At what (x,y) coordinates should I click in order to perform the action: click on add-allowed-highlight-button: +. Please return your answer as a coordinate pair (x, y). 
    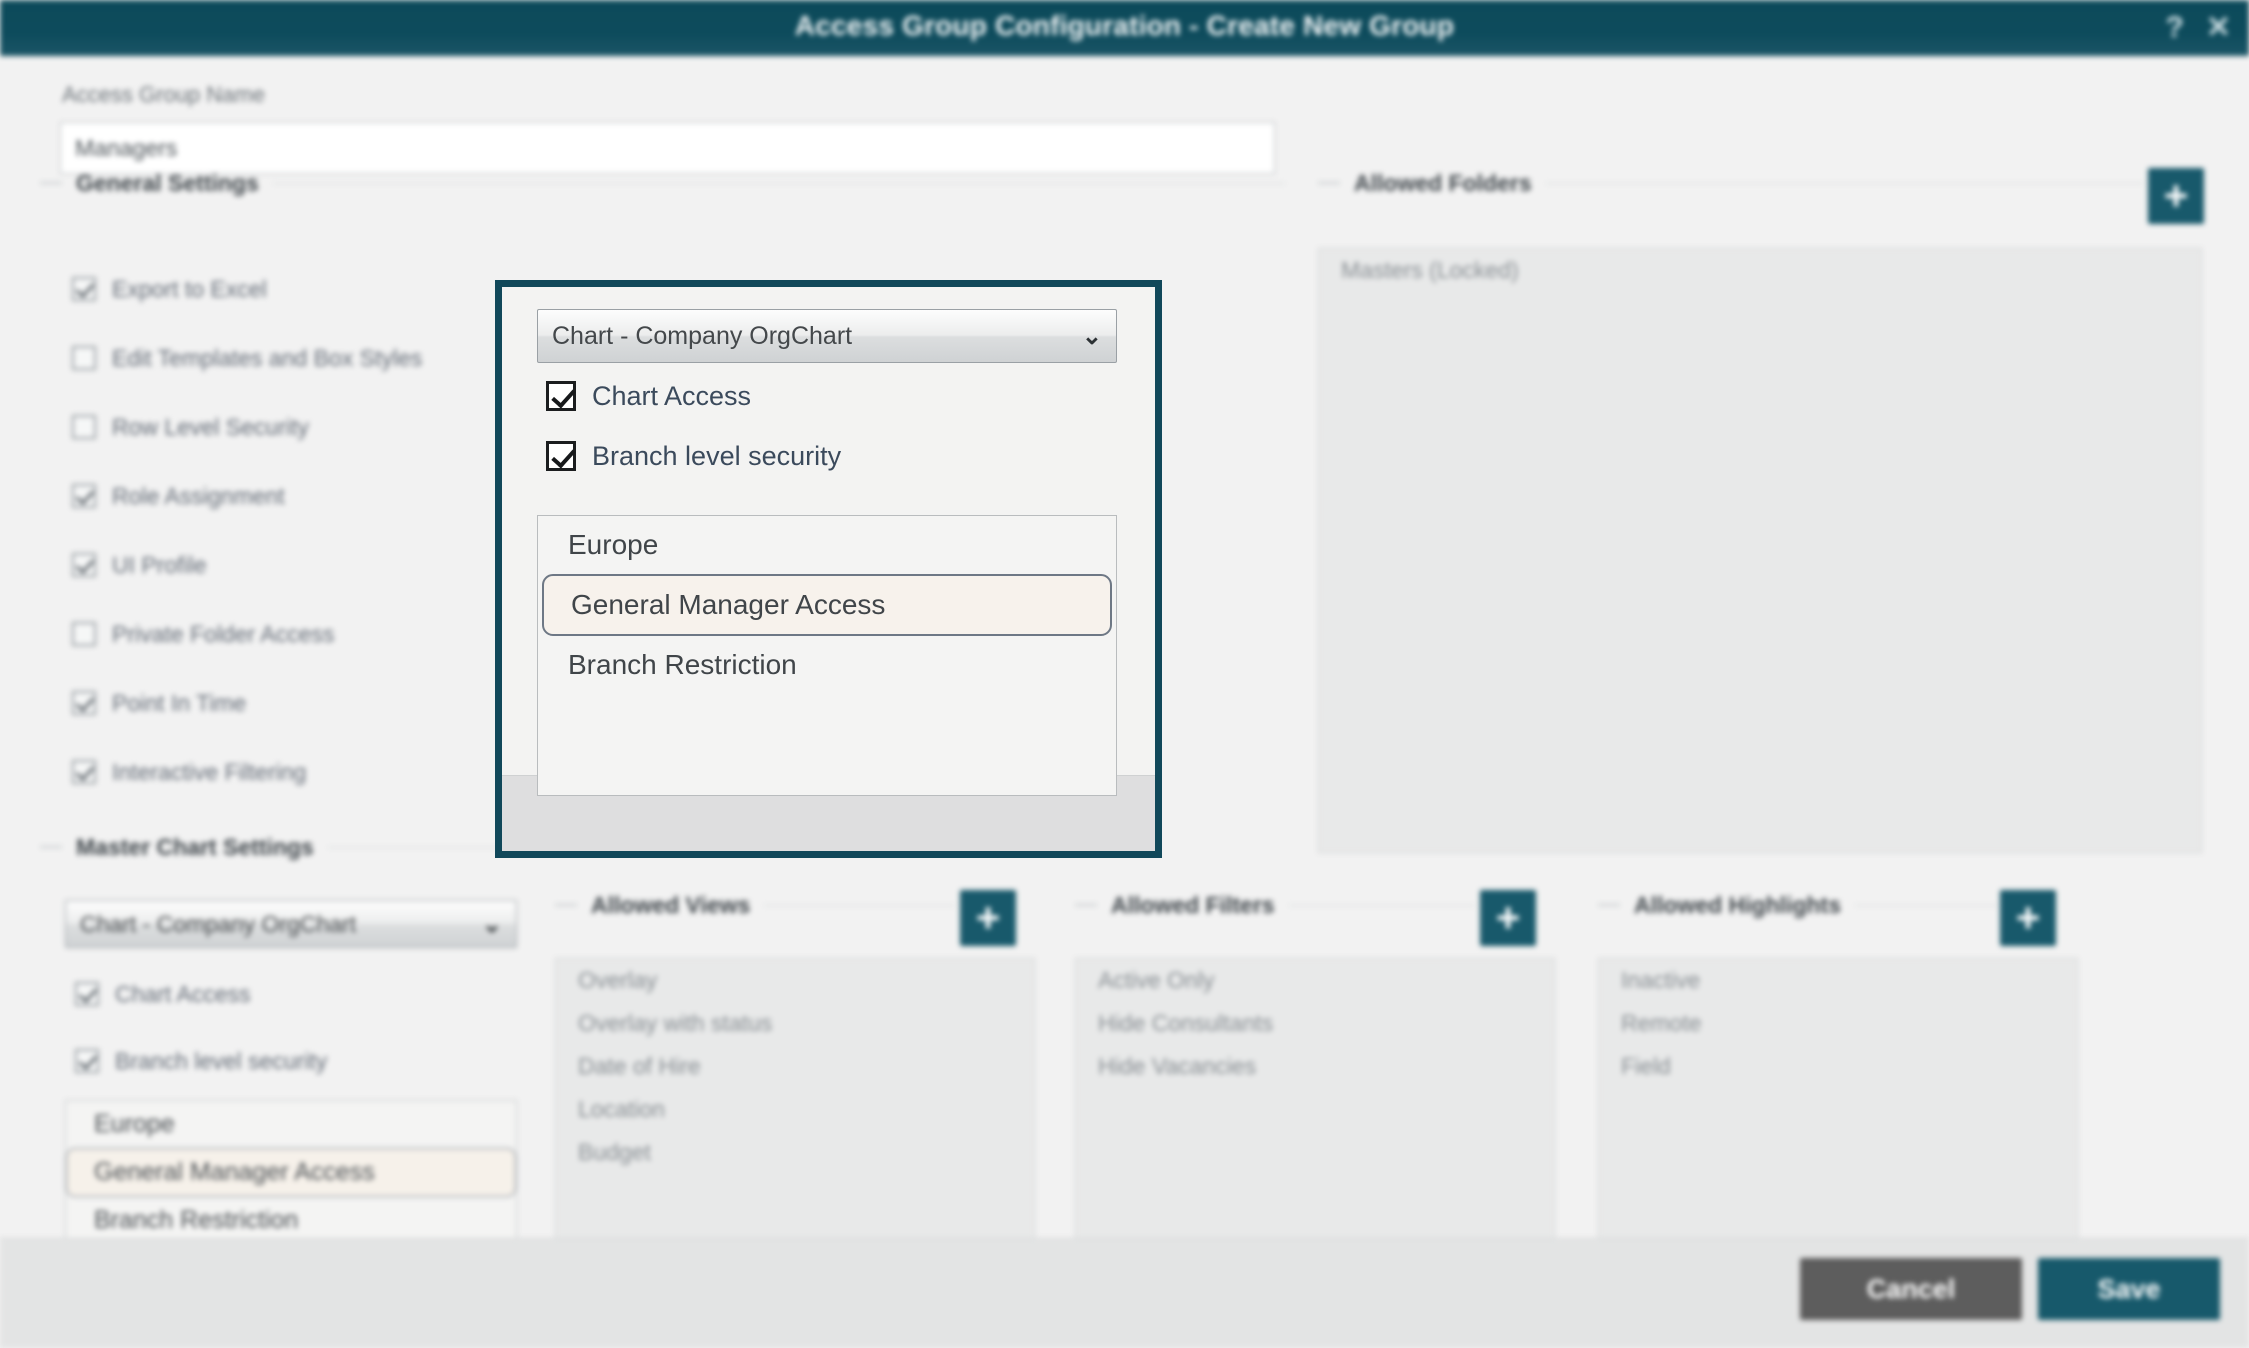
    Looking at the image, I should click on (2028, 918).